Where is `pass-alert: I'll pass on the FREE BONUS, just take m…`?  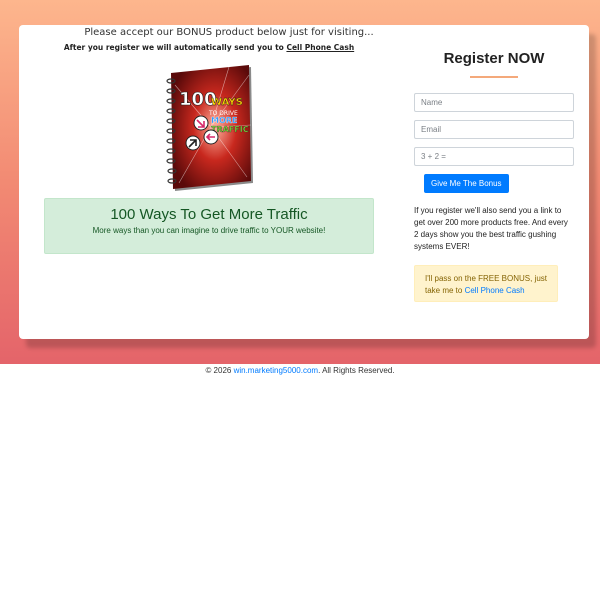 pass-alert: I'll pass on the FREE BONUS, just take m… is located at coordinates (486, 283).